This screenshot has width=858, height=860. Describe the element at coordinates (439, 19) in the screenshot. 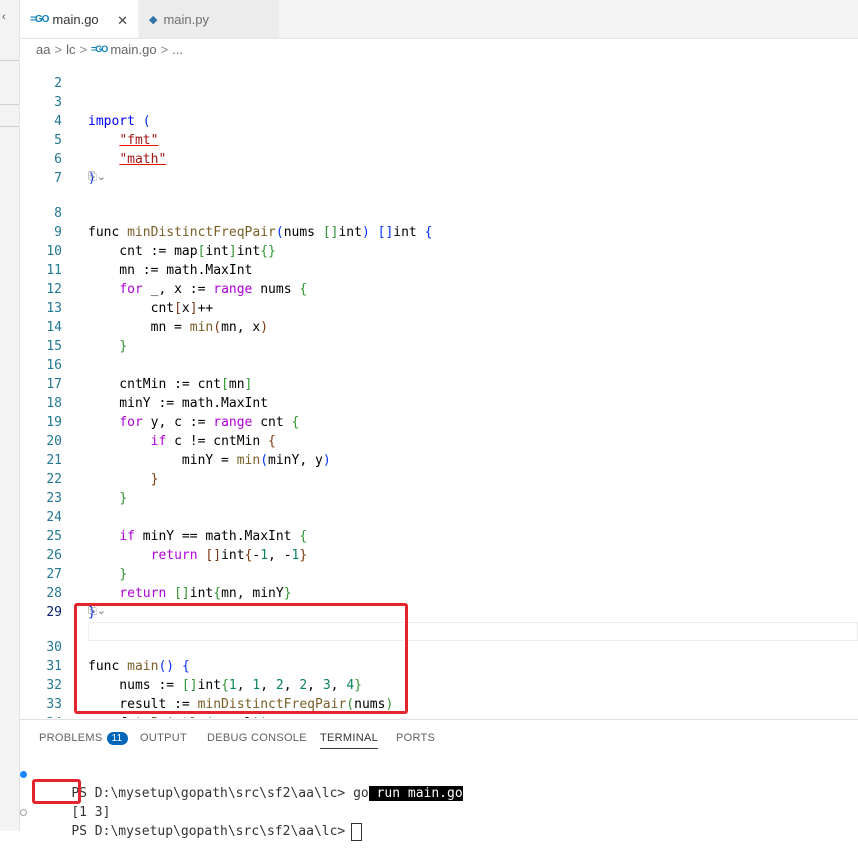

I see `tab-bar: =GO main.go ✕ ◆ main.py` at that location.